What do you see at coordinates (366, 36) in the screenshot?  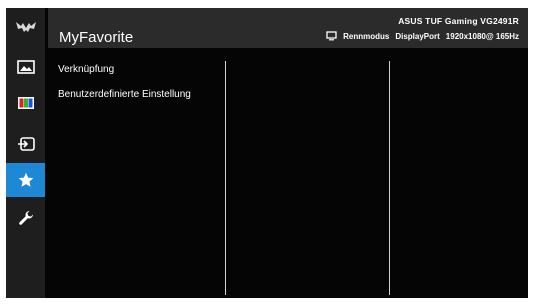 I see `game-mode: Rennmodus` at bounding box center [366, 36].